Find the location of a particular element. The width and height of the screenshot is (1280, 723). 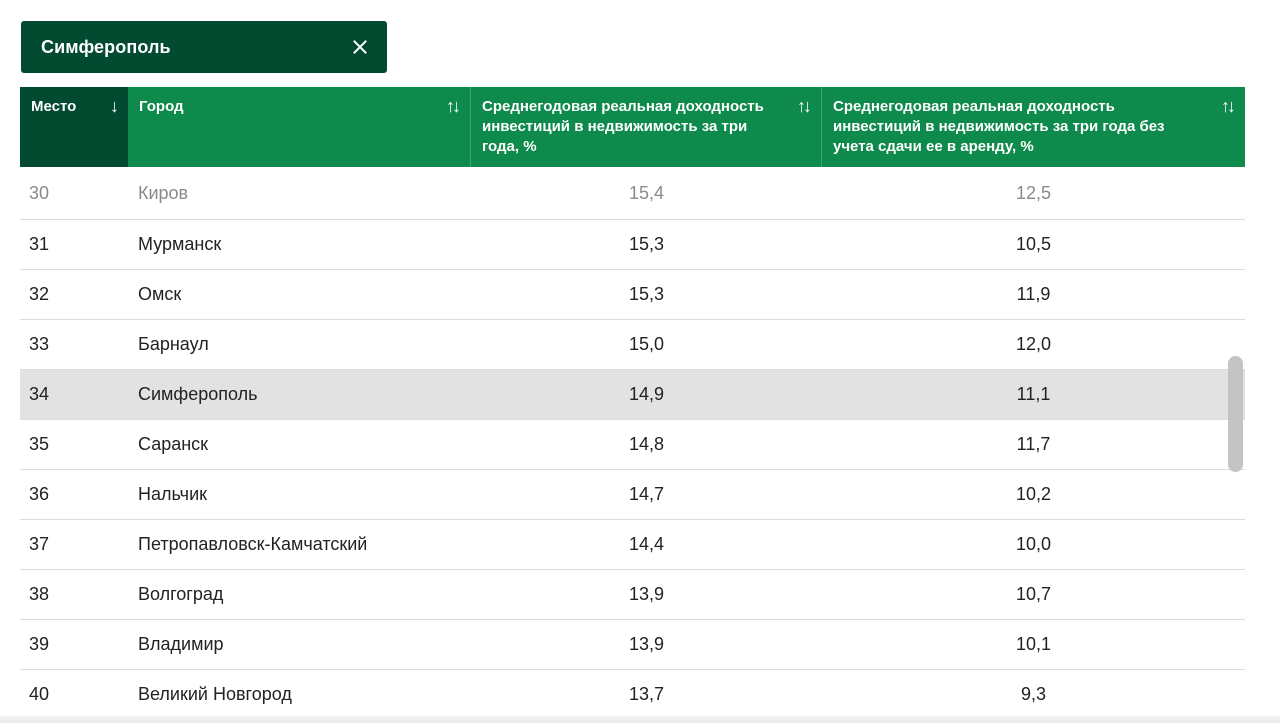

table-row: 35 Саранск 14,8 11,7 is located at coordinates (632, 445).